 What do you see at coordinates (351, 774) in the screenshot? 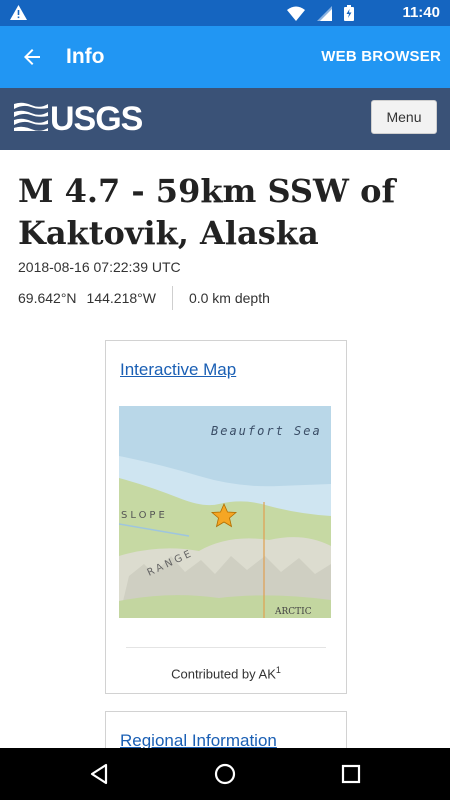
I see `nav-recents-icon` at bounding box center [351, 774].